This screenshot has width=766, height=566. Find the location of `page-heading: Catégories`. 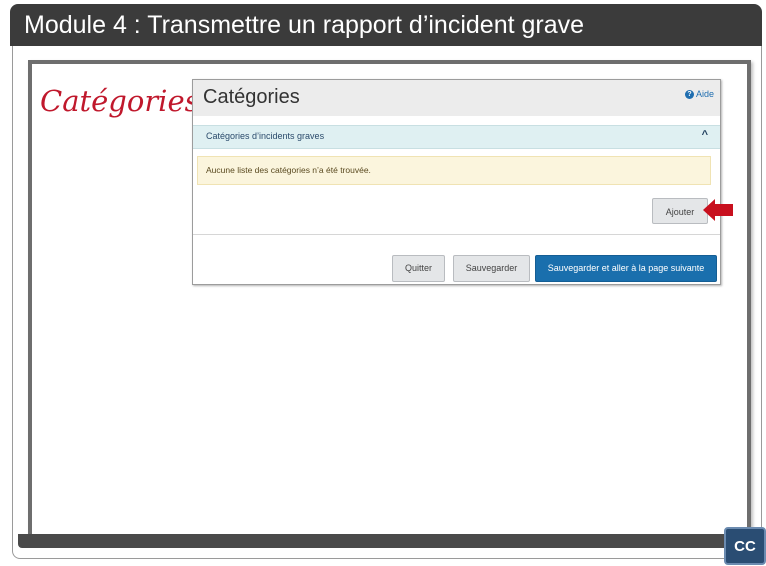

page-heading: Catégories is located at coordinates (251, 97).